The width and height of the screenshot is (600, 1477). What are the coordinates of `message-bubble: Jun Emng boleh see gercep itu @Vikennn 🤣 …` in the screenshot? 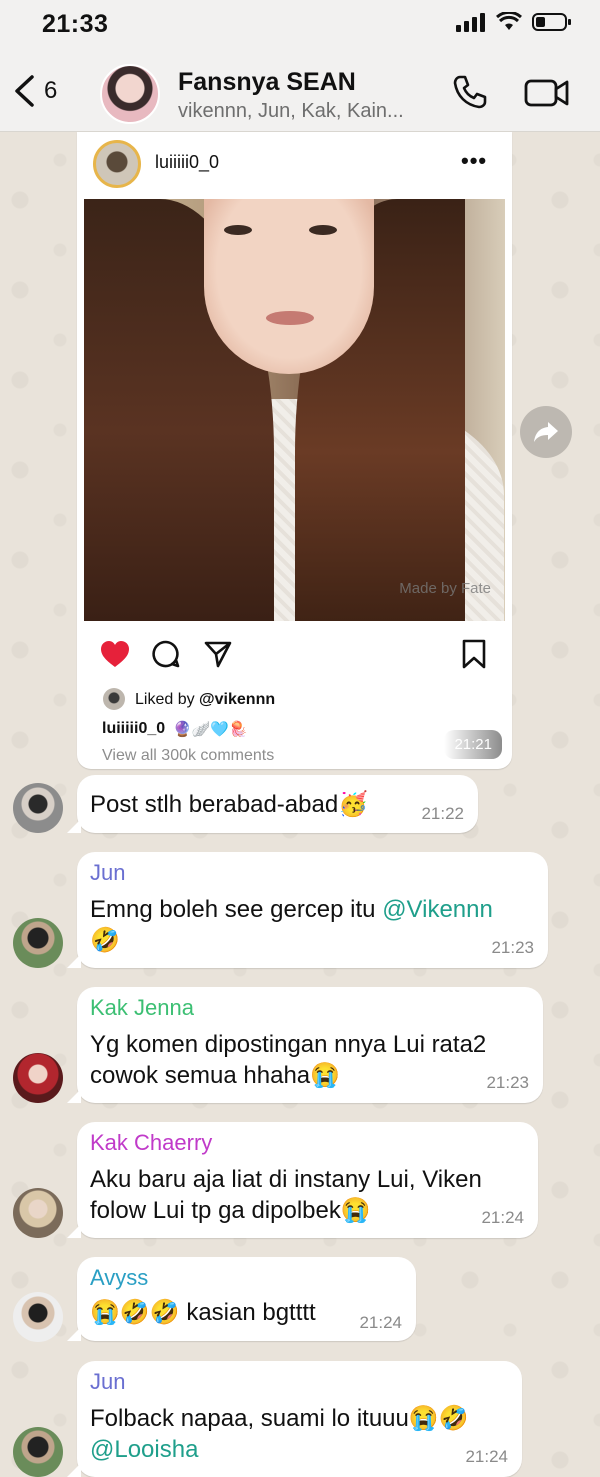 It's located at (307, 910).